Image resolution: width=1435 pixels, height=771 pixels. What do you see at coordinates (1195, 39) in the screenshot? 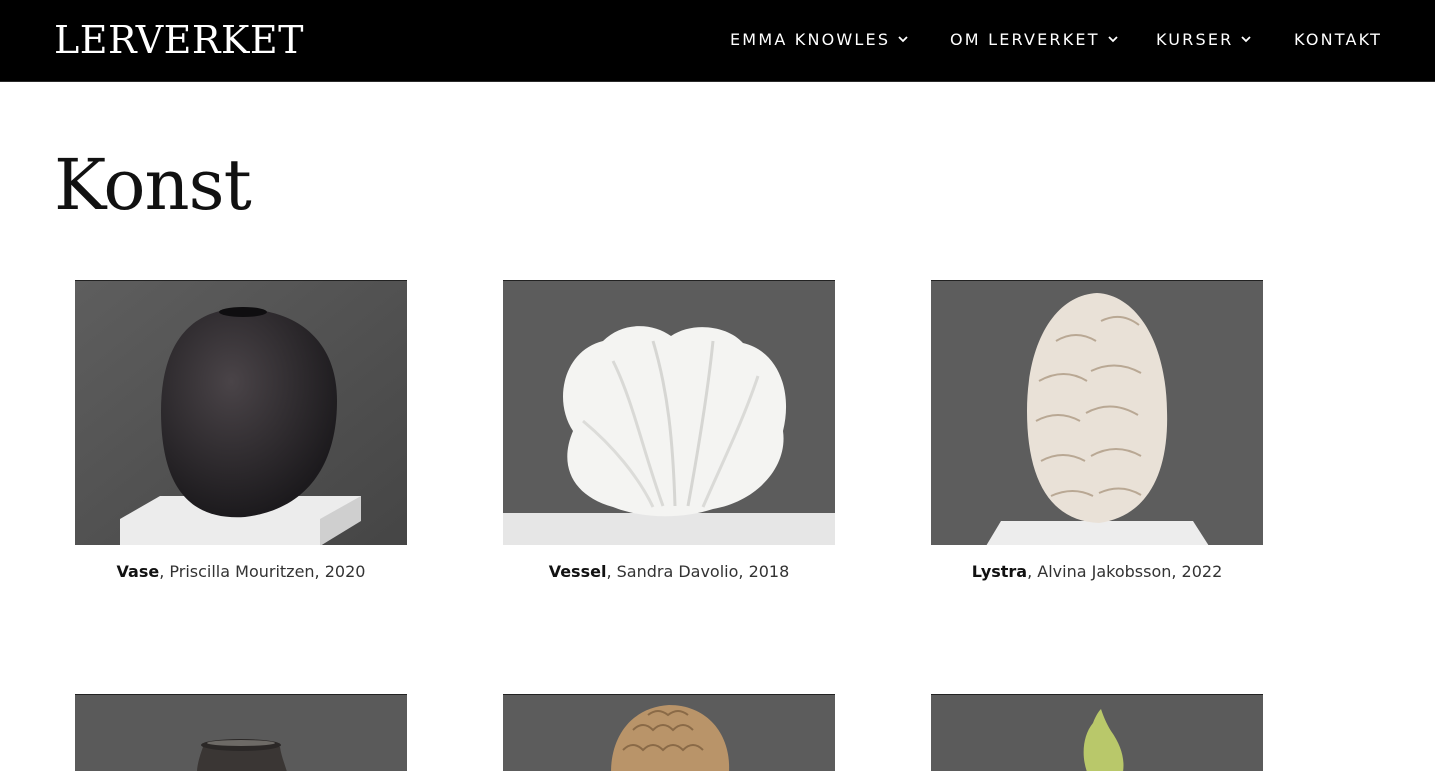
I see `nav-item-label: KURSER` at bounding box center [1195, 39].